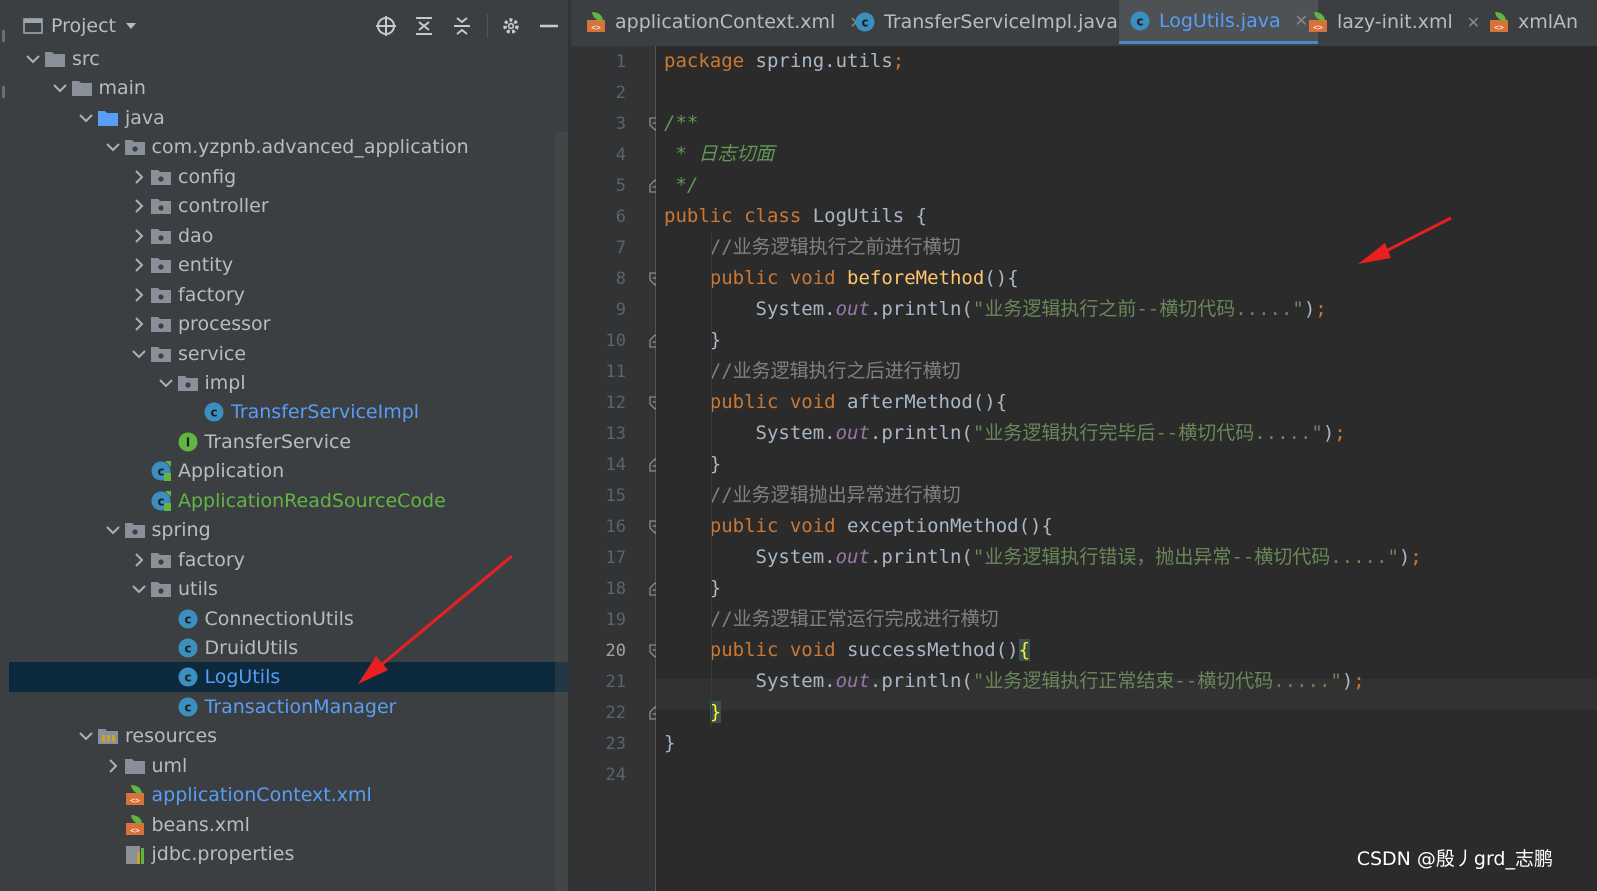 The image size is (1597, 891). What do you see at coordinates (288, 707) in the screenshot?
I see `tree-item: c TransactionManager` at bounding box center [288, 707].